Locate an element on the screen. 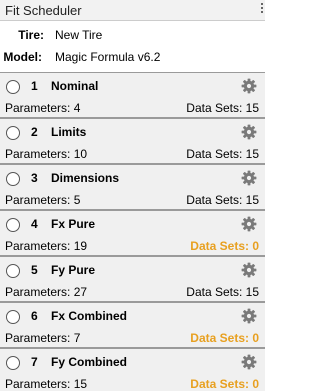 The width and height of the screenshot is (320, 391). tire-info: Tire: New Tire Model: Magic Formula v6.2 is located at coordinates (132, 45).